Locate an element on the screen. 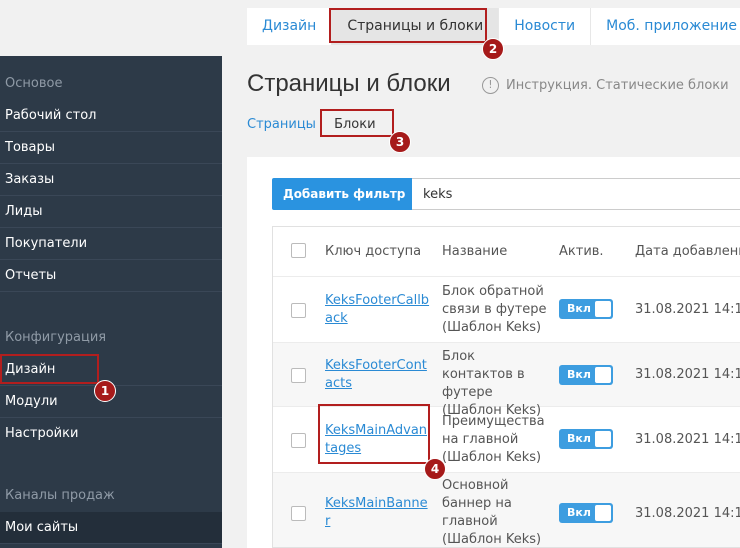 The width and height of the screenshot is (740, 548). sidebar-item-my-sites: Мои сайты is located at coordinates (111, 528).